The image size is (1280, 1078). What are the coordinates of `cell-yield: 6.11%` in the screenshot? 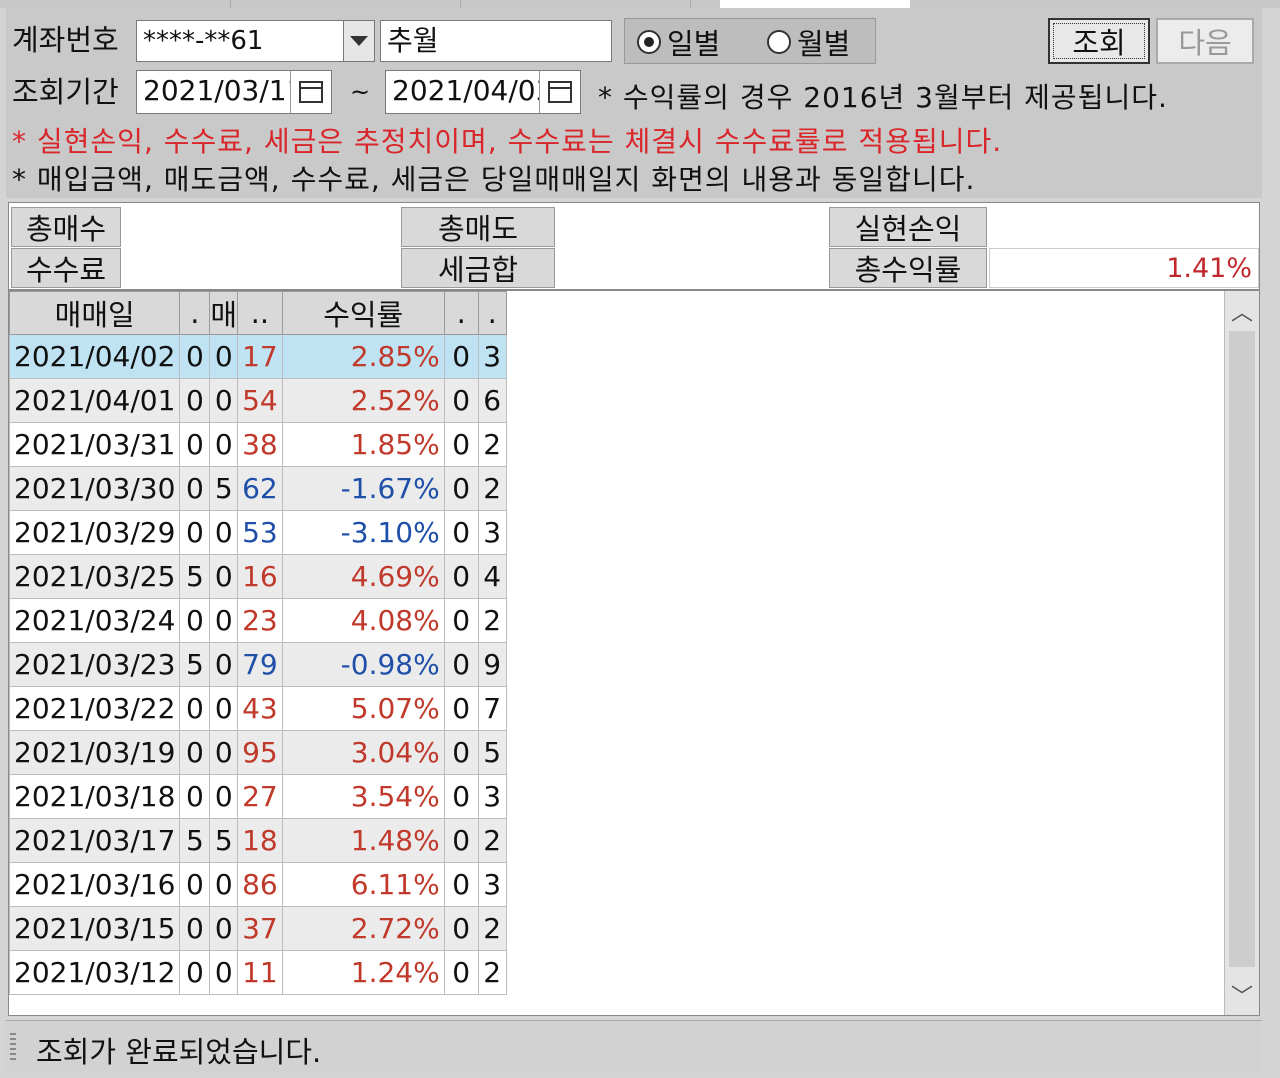 It's located at (363, 884).